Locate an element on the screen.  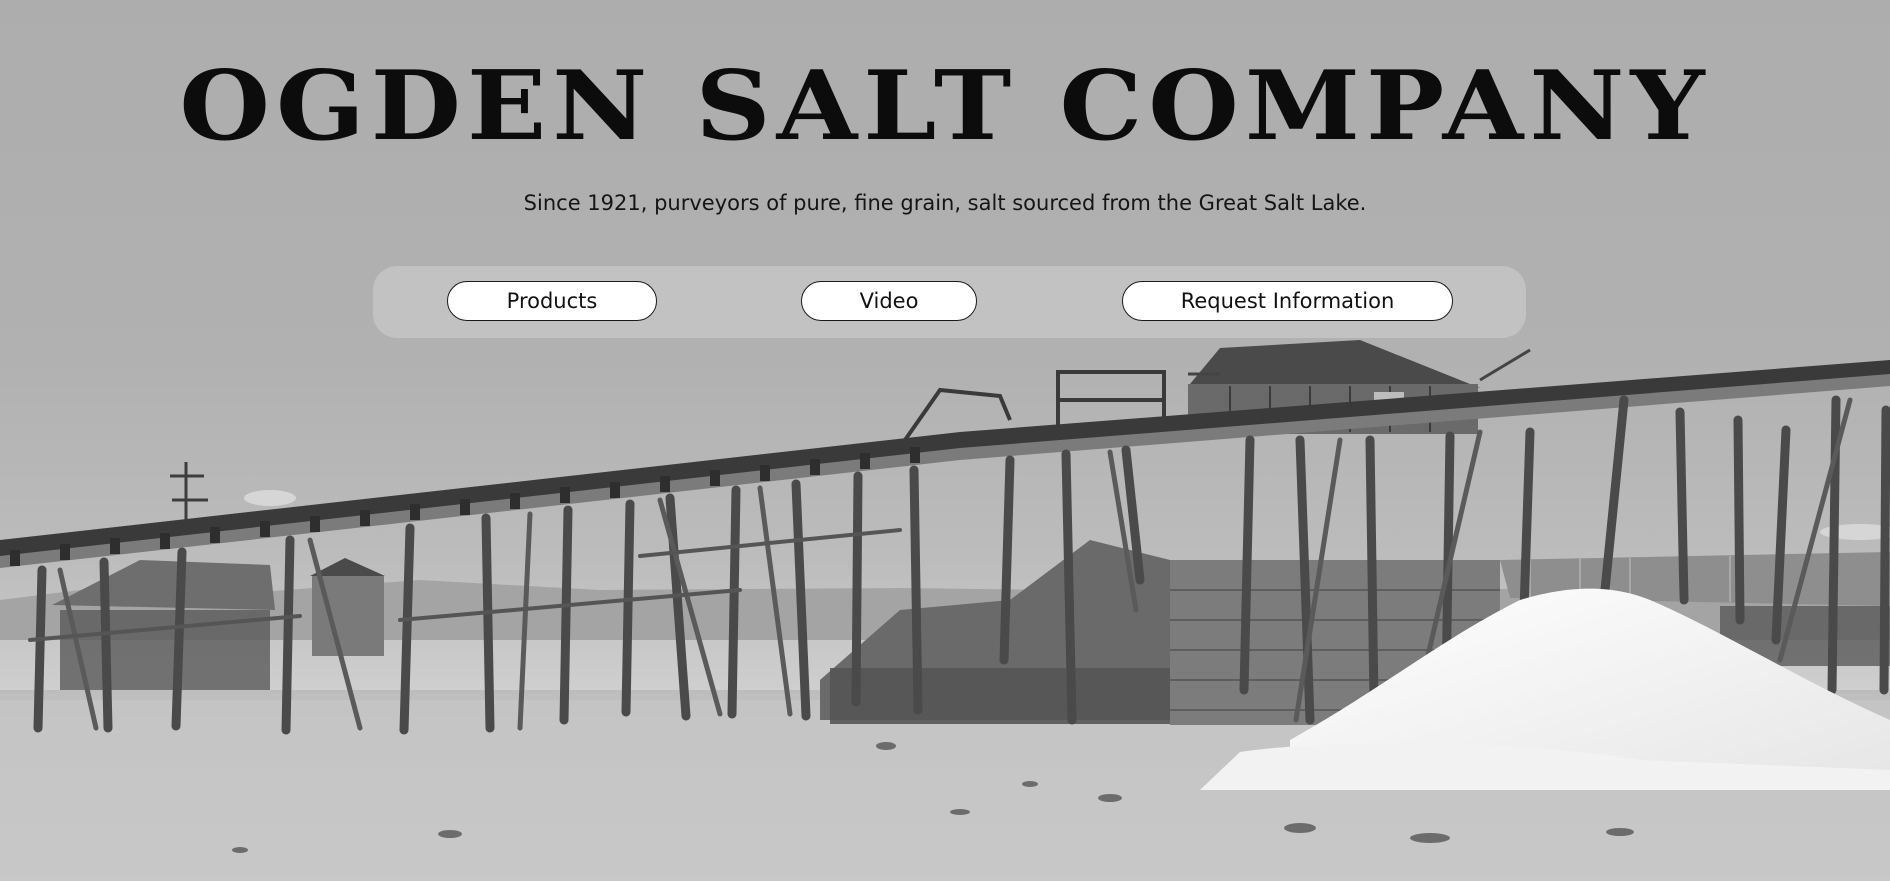
page-title: OGDEN SALT COMPANY is located at coordinates (945, 105).